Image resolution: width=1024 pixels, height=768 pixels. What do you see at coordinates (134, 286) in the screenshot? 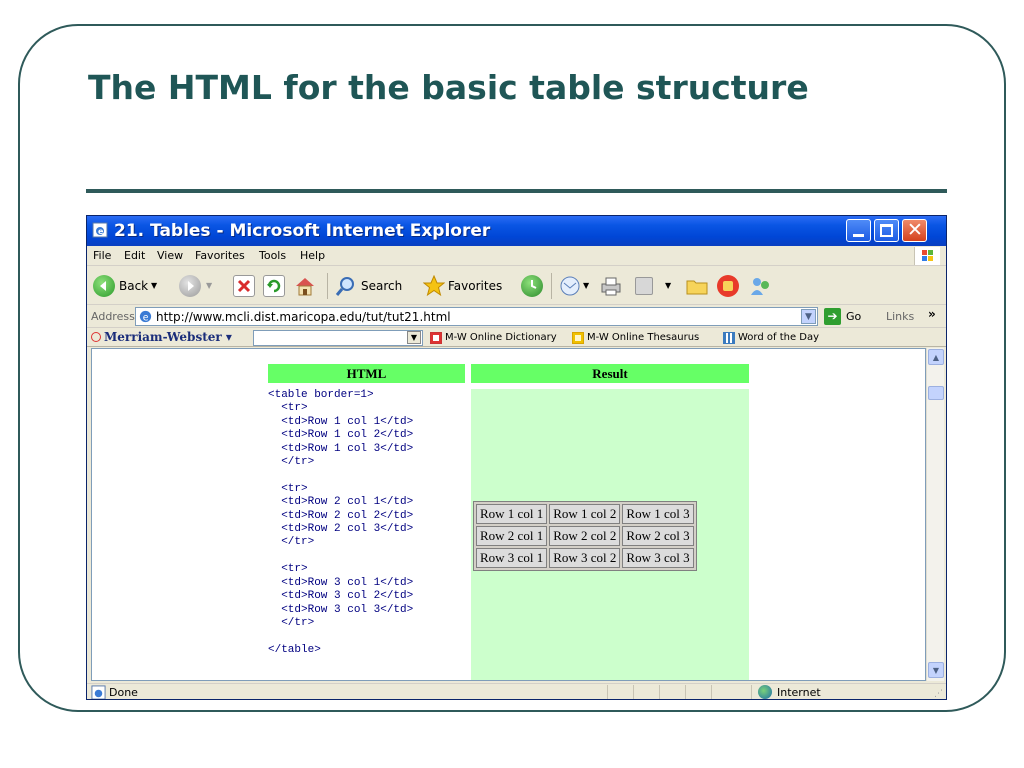
I see `back-label: Back` at bounding box center [134, 286].